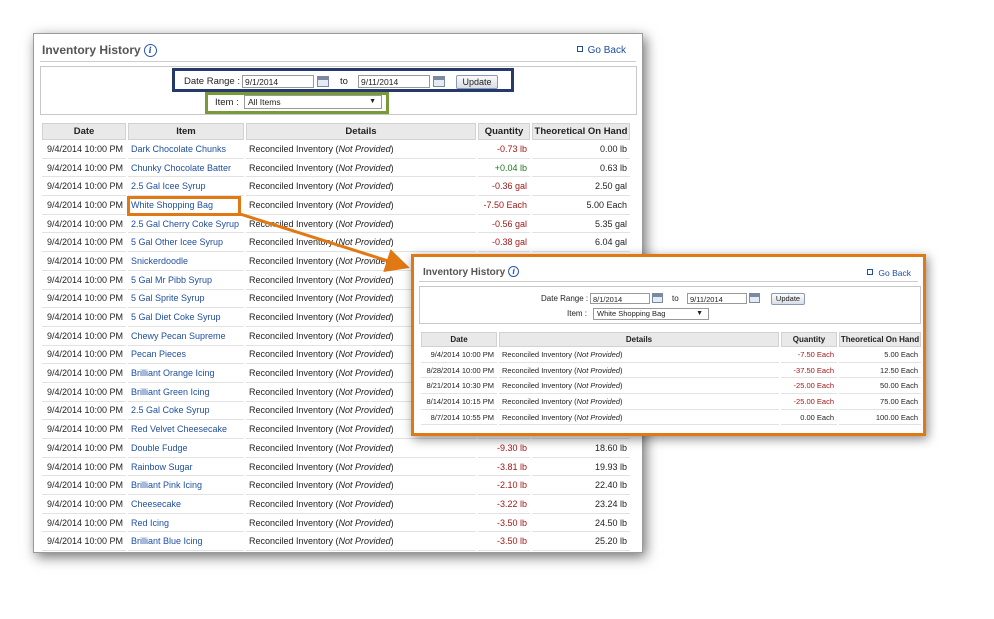  Describe the element at coordinates (514, 271) in the screenshot. I see `info-icon: i` at that location.